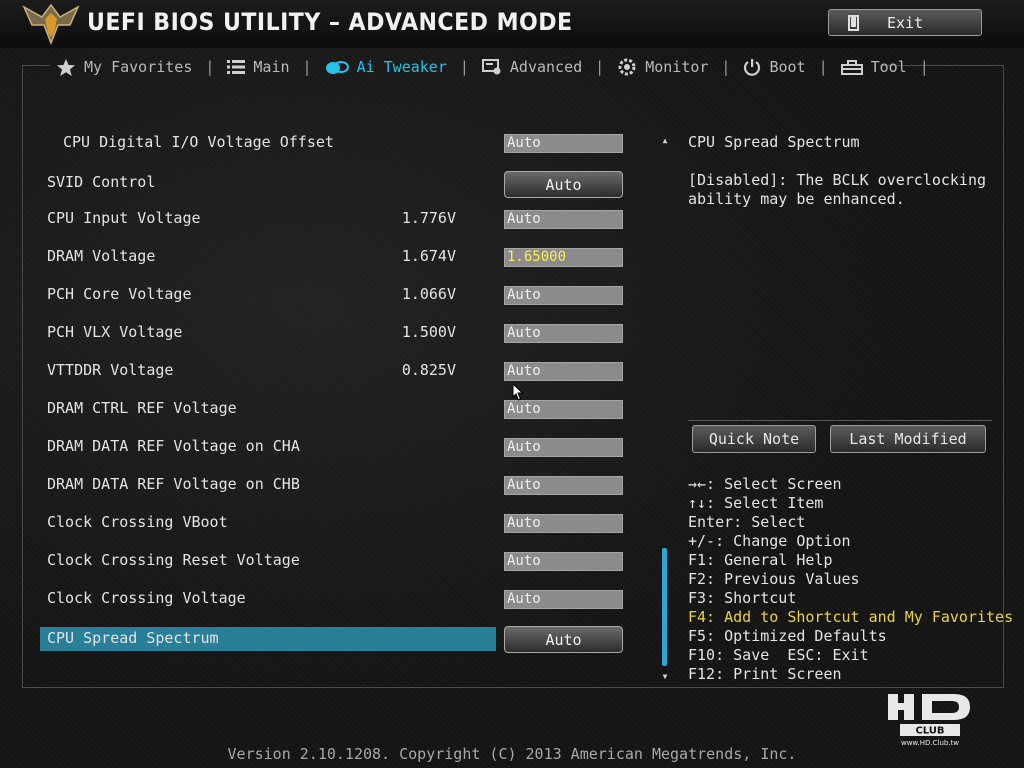 The width and height of the screenshot is (1024, 768). I want to click on key-hint: F5: Optimized Defaults, so click(787, 636).